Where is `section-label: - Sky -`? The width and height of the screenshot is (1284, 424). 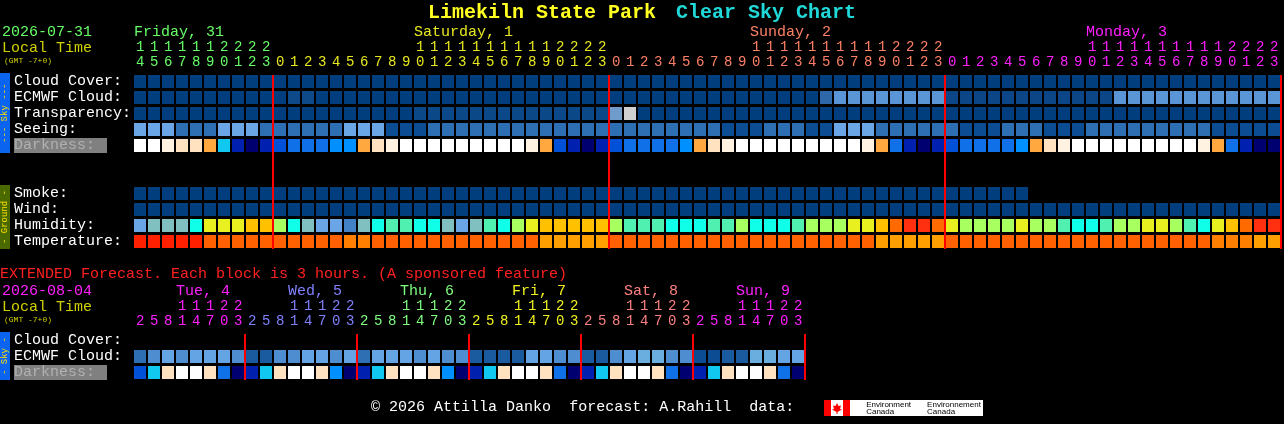
section-label: - Sky - is located at coordinates (5, 356).